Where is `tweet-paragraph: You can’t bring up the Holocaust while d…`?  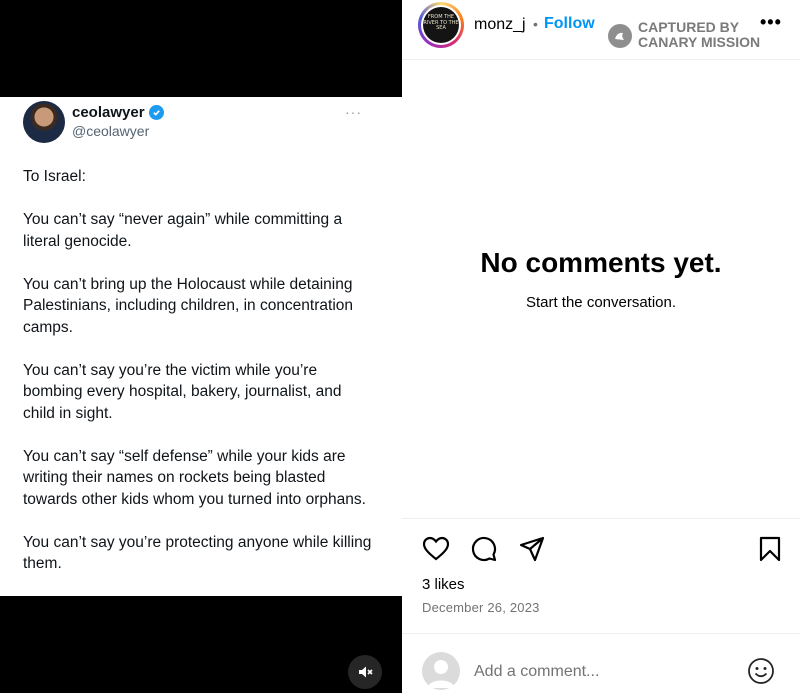 tweet-paragraph: You can’t bring up the Holocaust while d… is located at coordinates (188, 305).